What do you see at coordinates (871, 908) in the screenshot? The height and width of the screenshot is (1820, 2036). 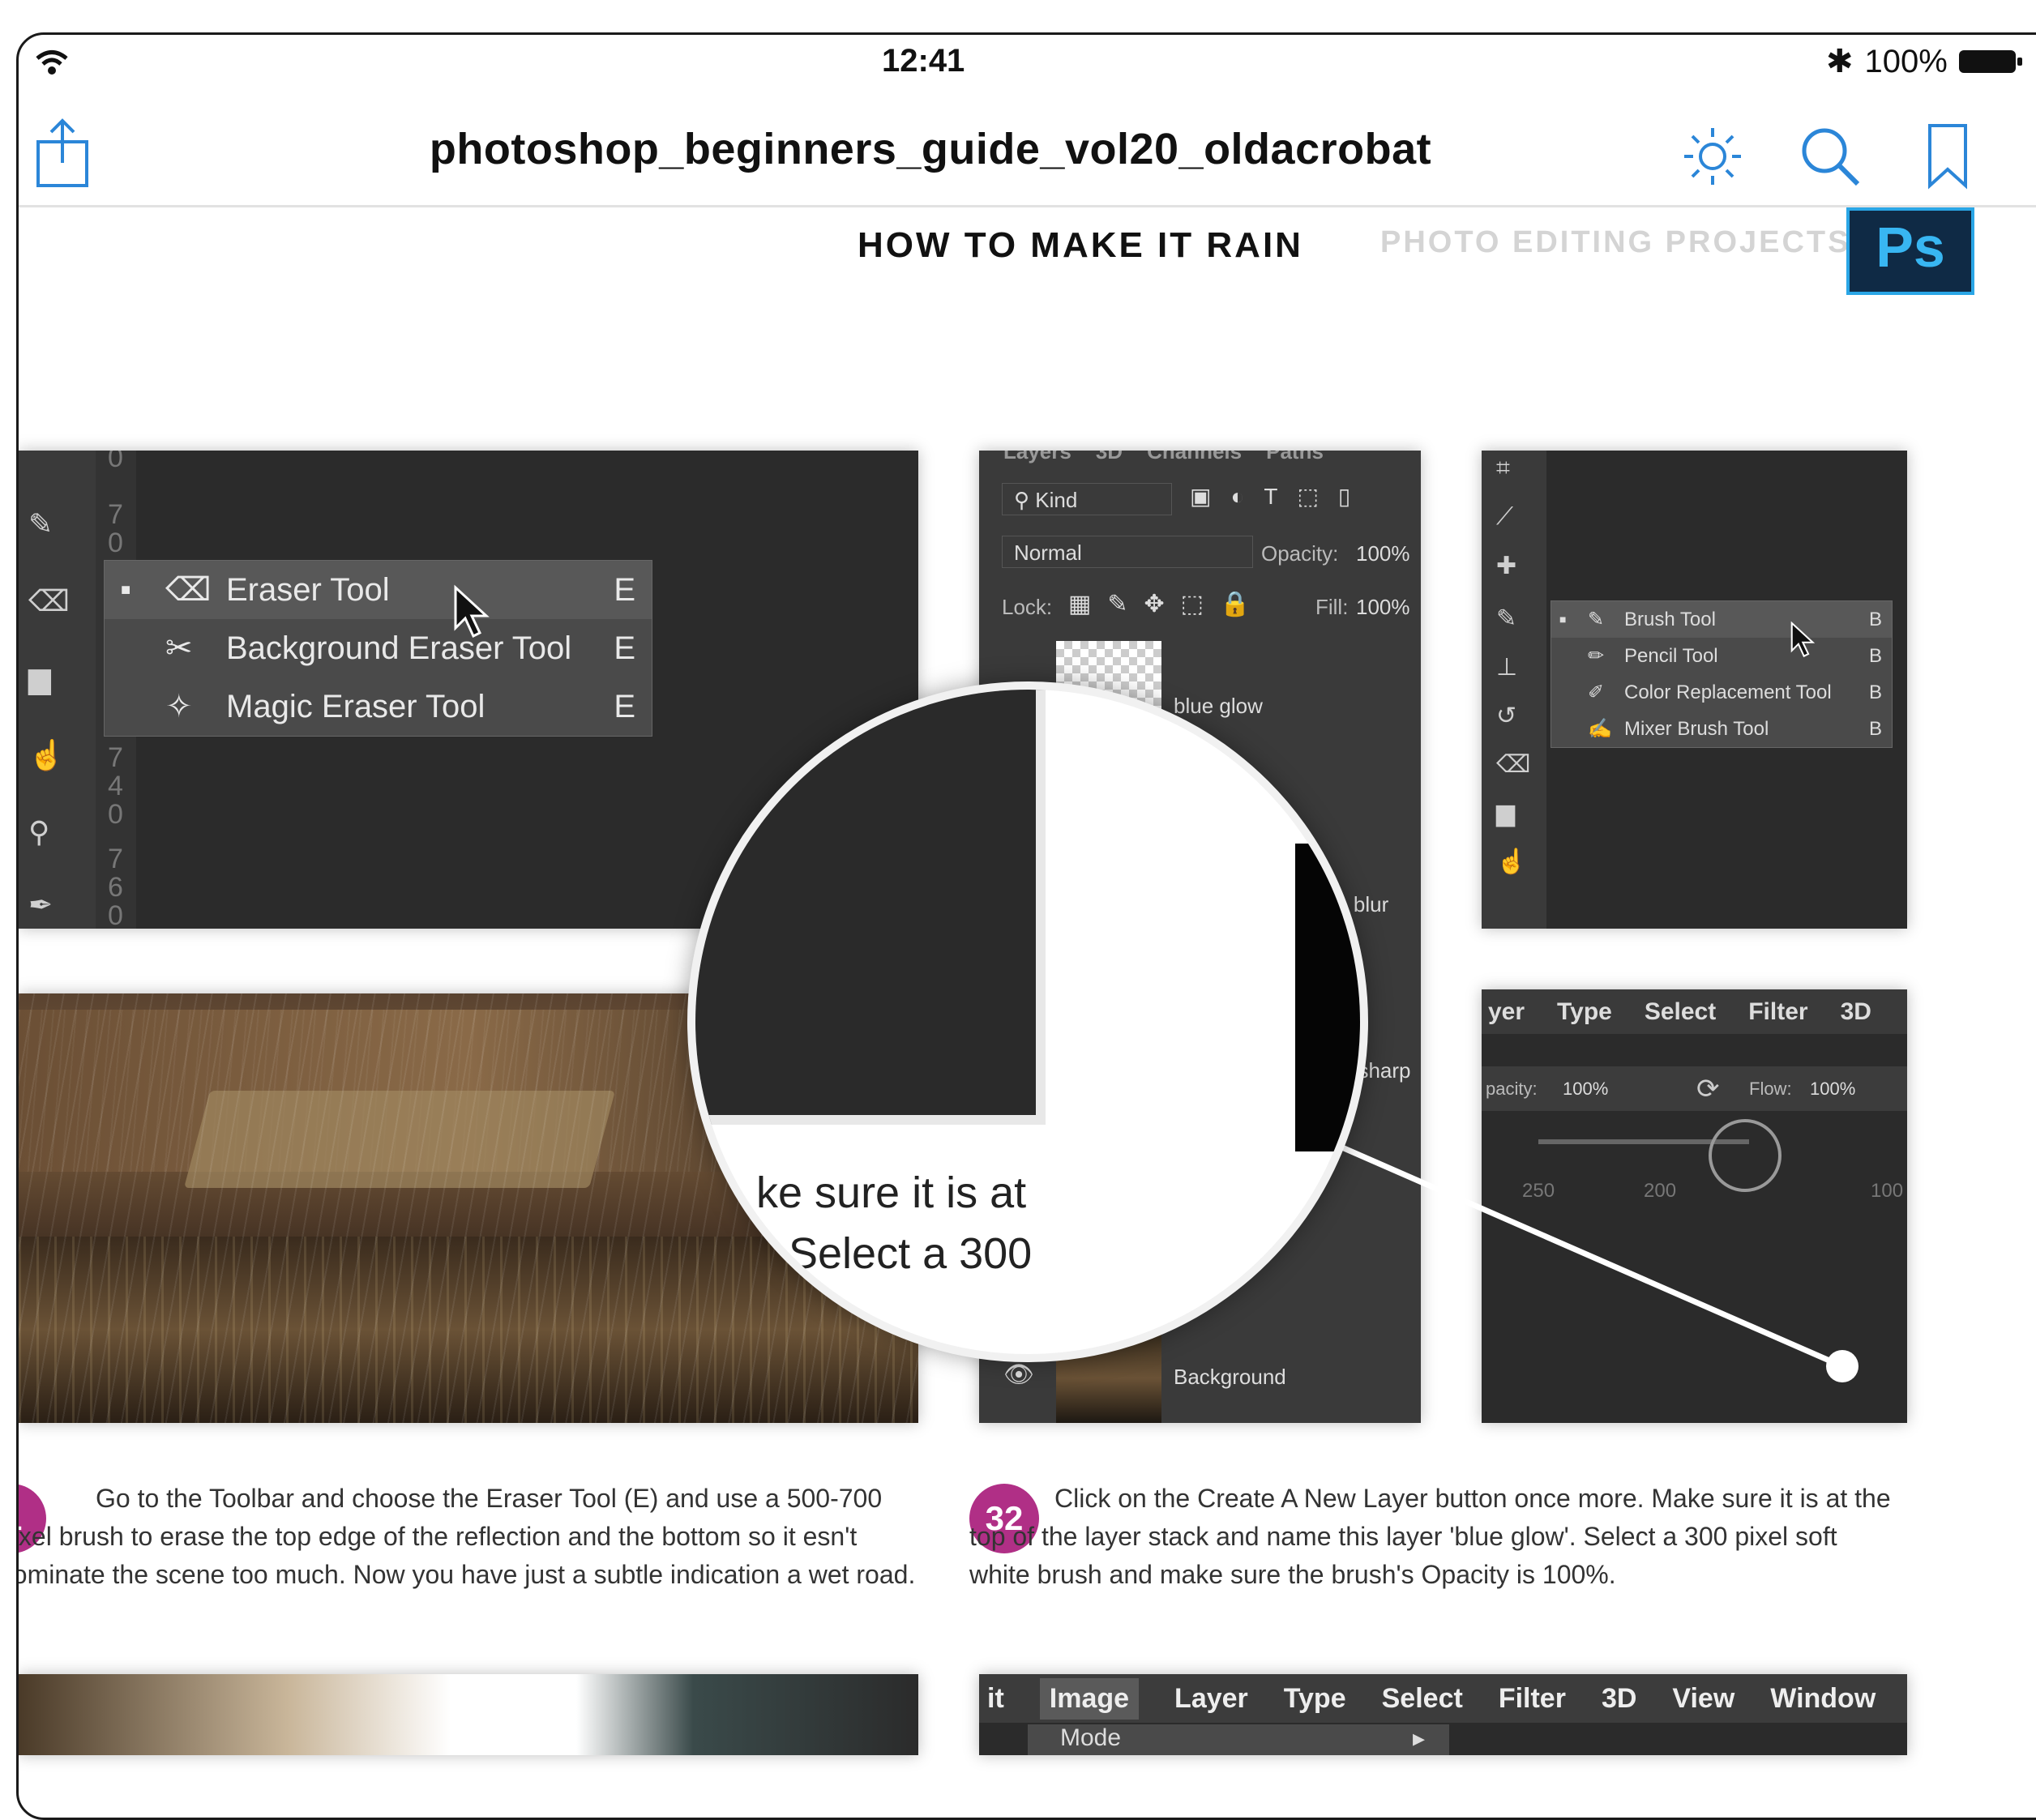 I see `magnified-canvas` at bounding box center [871, 908].